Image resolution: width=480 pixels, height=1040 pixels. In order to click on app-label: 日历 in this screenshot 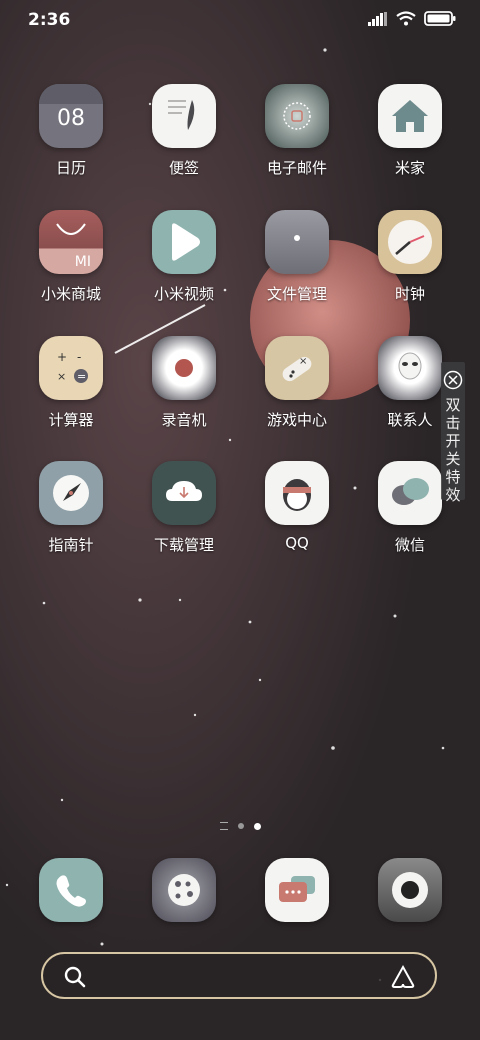, I will do `click(70, 168)`.